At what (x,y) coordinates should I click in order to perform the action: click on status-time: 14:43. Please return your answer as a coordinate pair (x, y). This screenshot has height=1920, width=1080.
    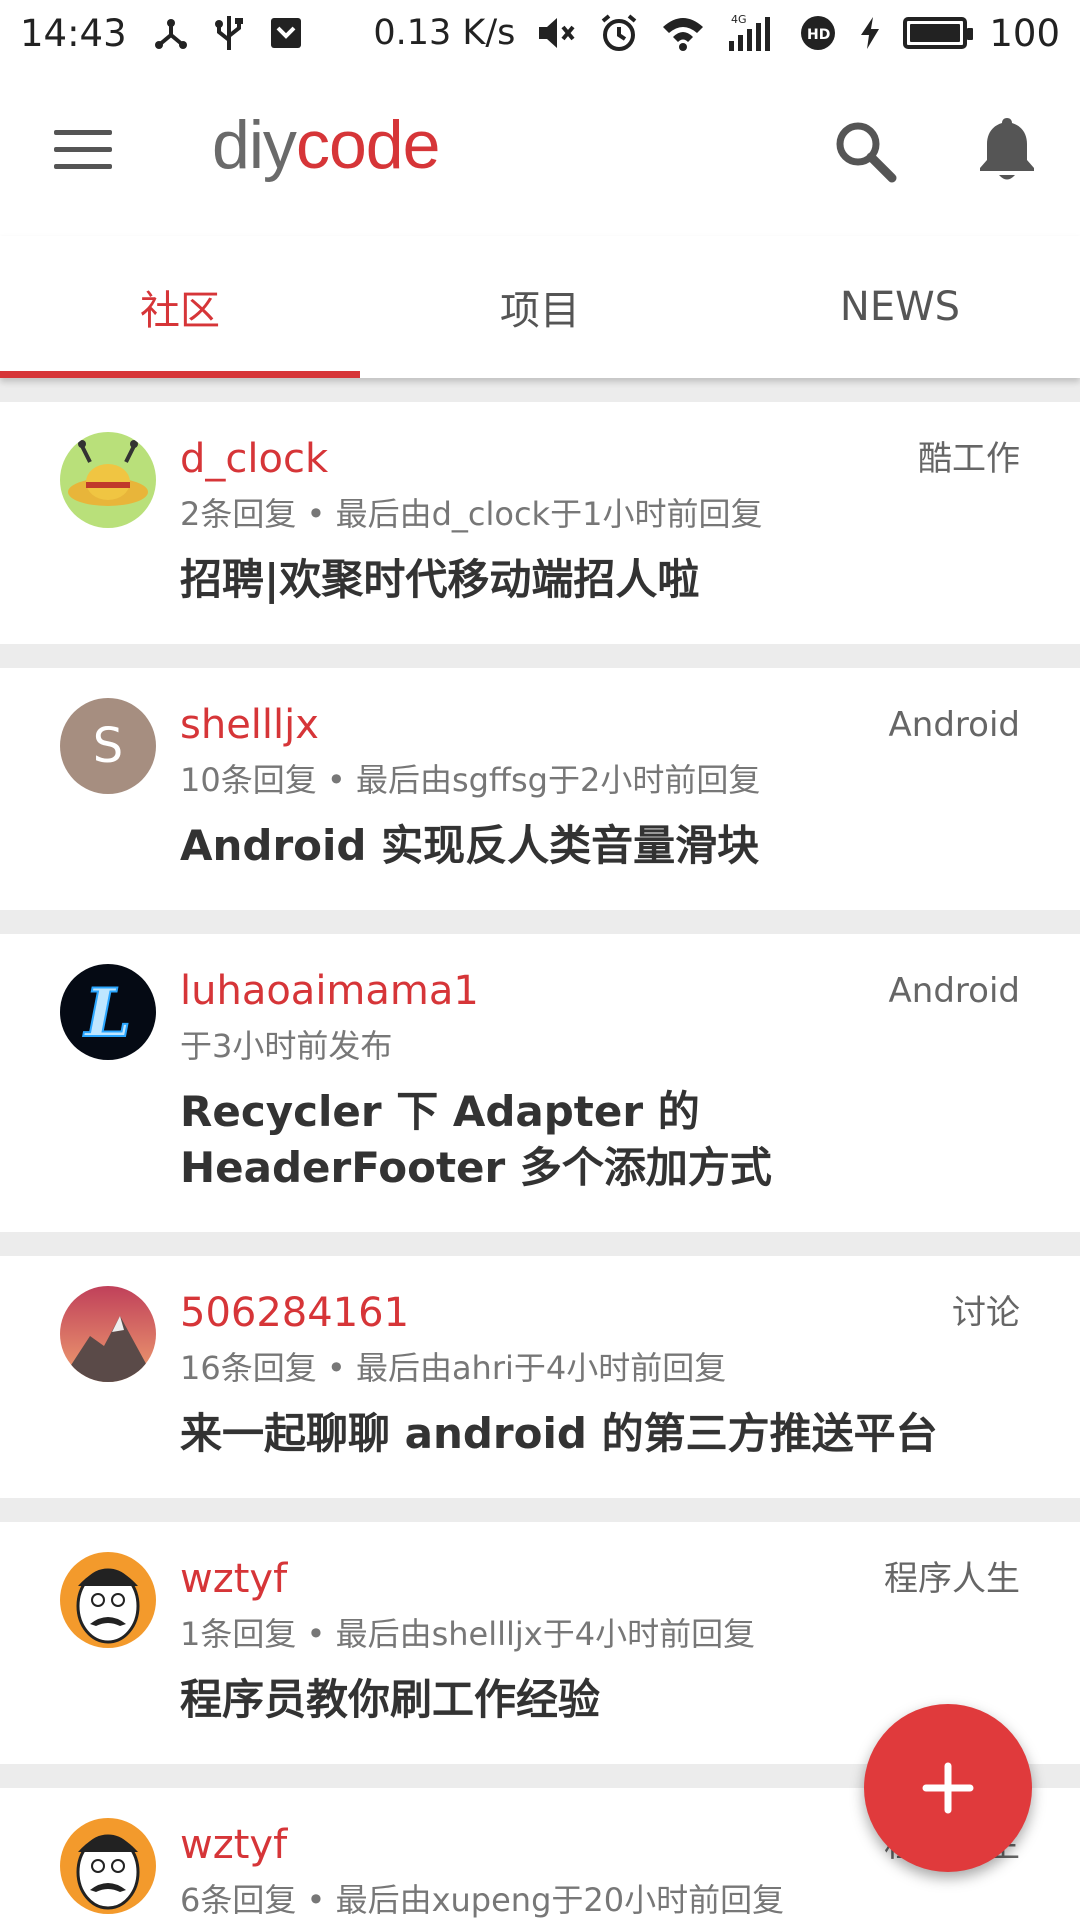
    Looking at the image, I should click on (73, 33).